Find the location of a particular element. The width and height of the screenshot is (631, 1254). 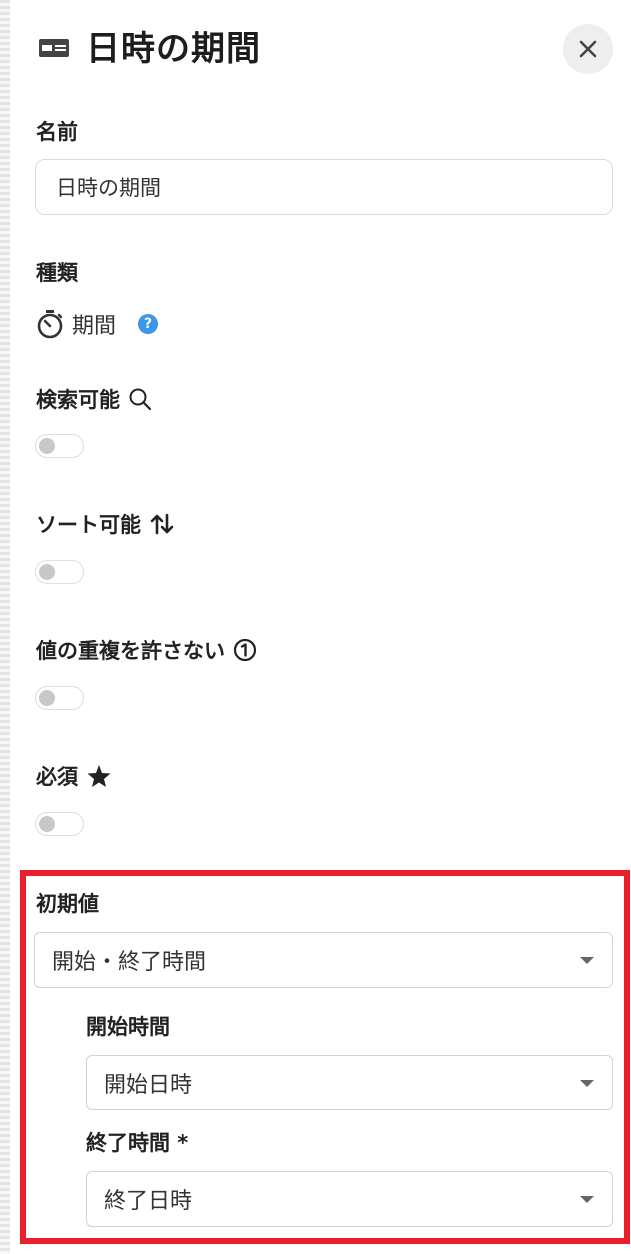

searchable-toggle is located at coordinates (59, 446).